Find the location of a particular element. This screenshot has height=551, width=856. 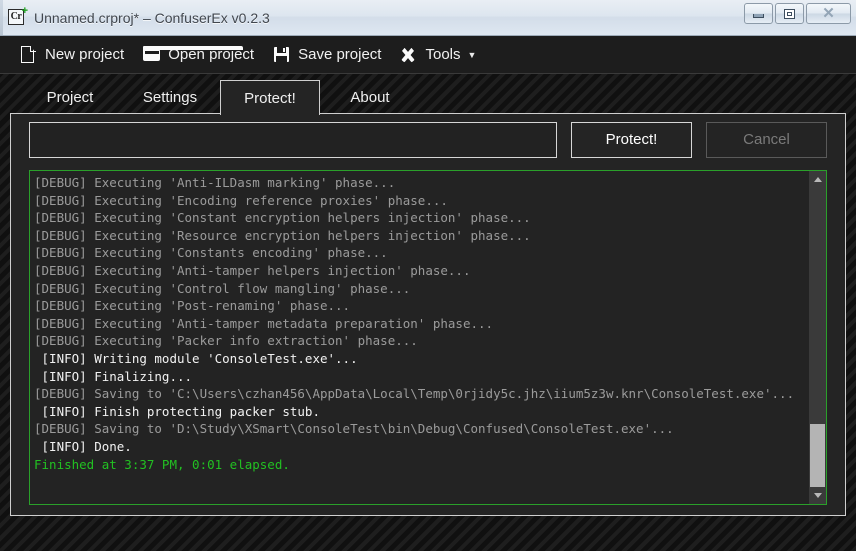

window-title: Unnamed.crproj* – ConfuserEx v0.2.3 is located at coordinates (152, 17).